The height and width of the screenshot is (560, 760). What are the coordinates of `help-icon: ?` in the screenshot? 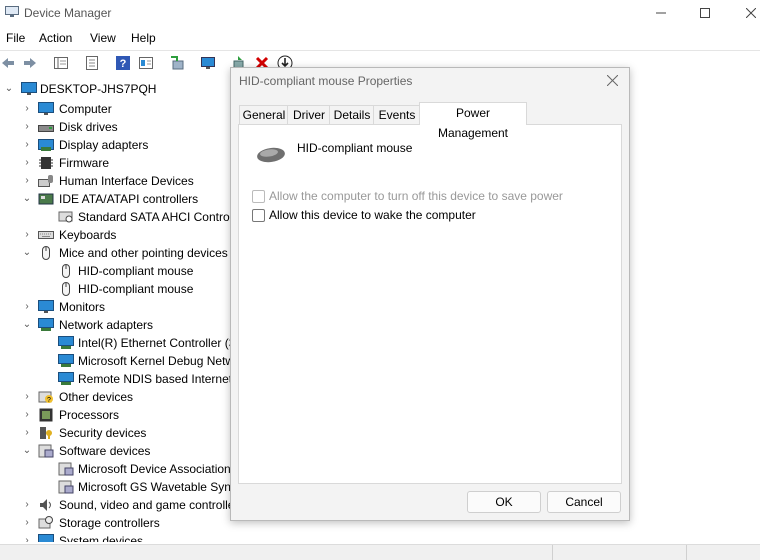 It's located at (123, 63).